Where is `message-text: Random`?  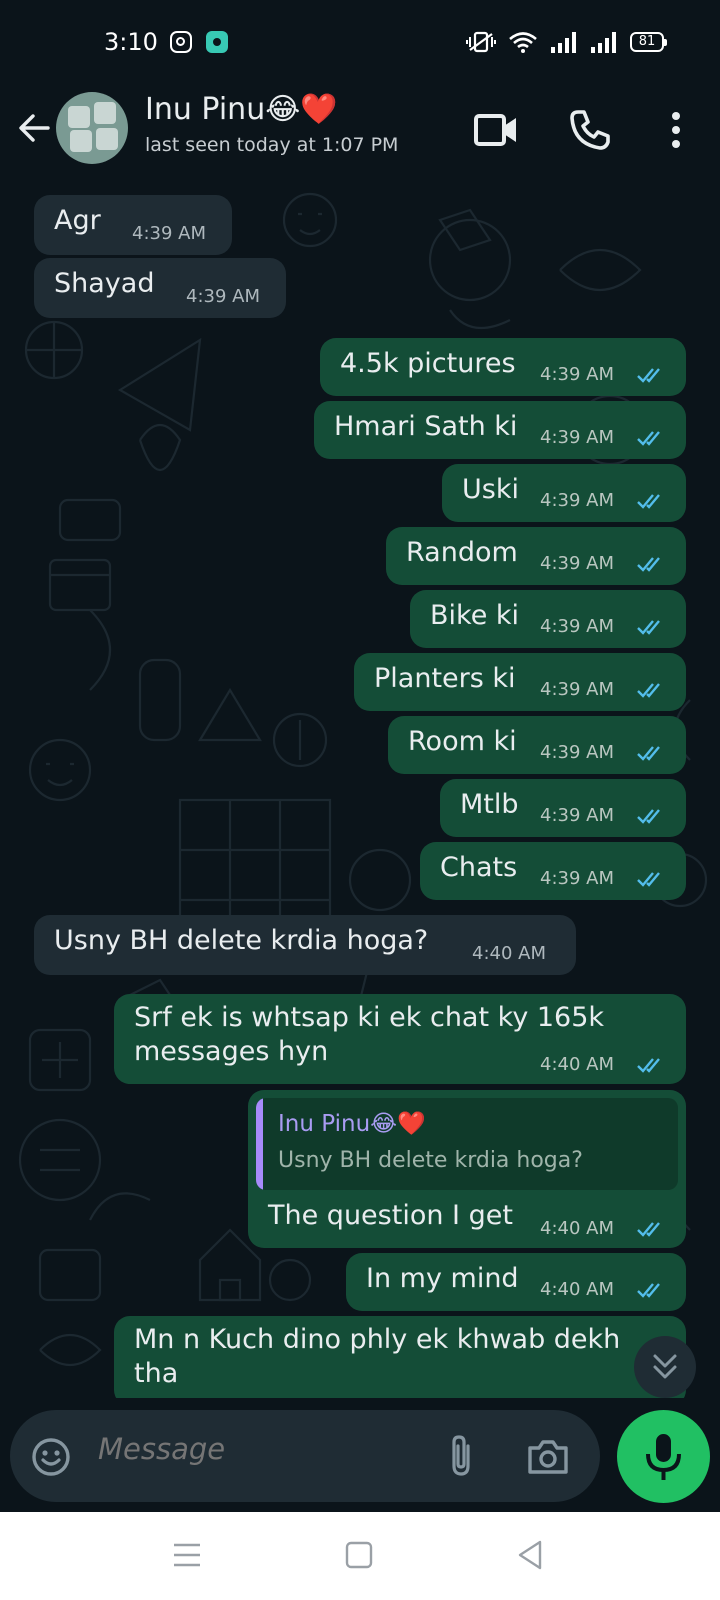 message-text: Random is located at coordinates (462, 552).